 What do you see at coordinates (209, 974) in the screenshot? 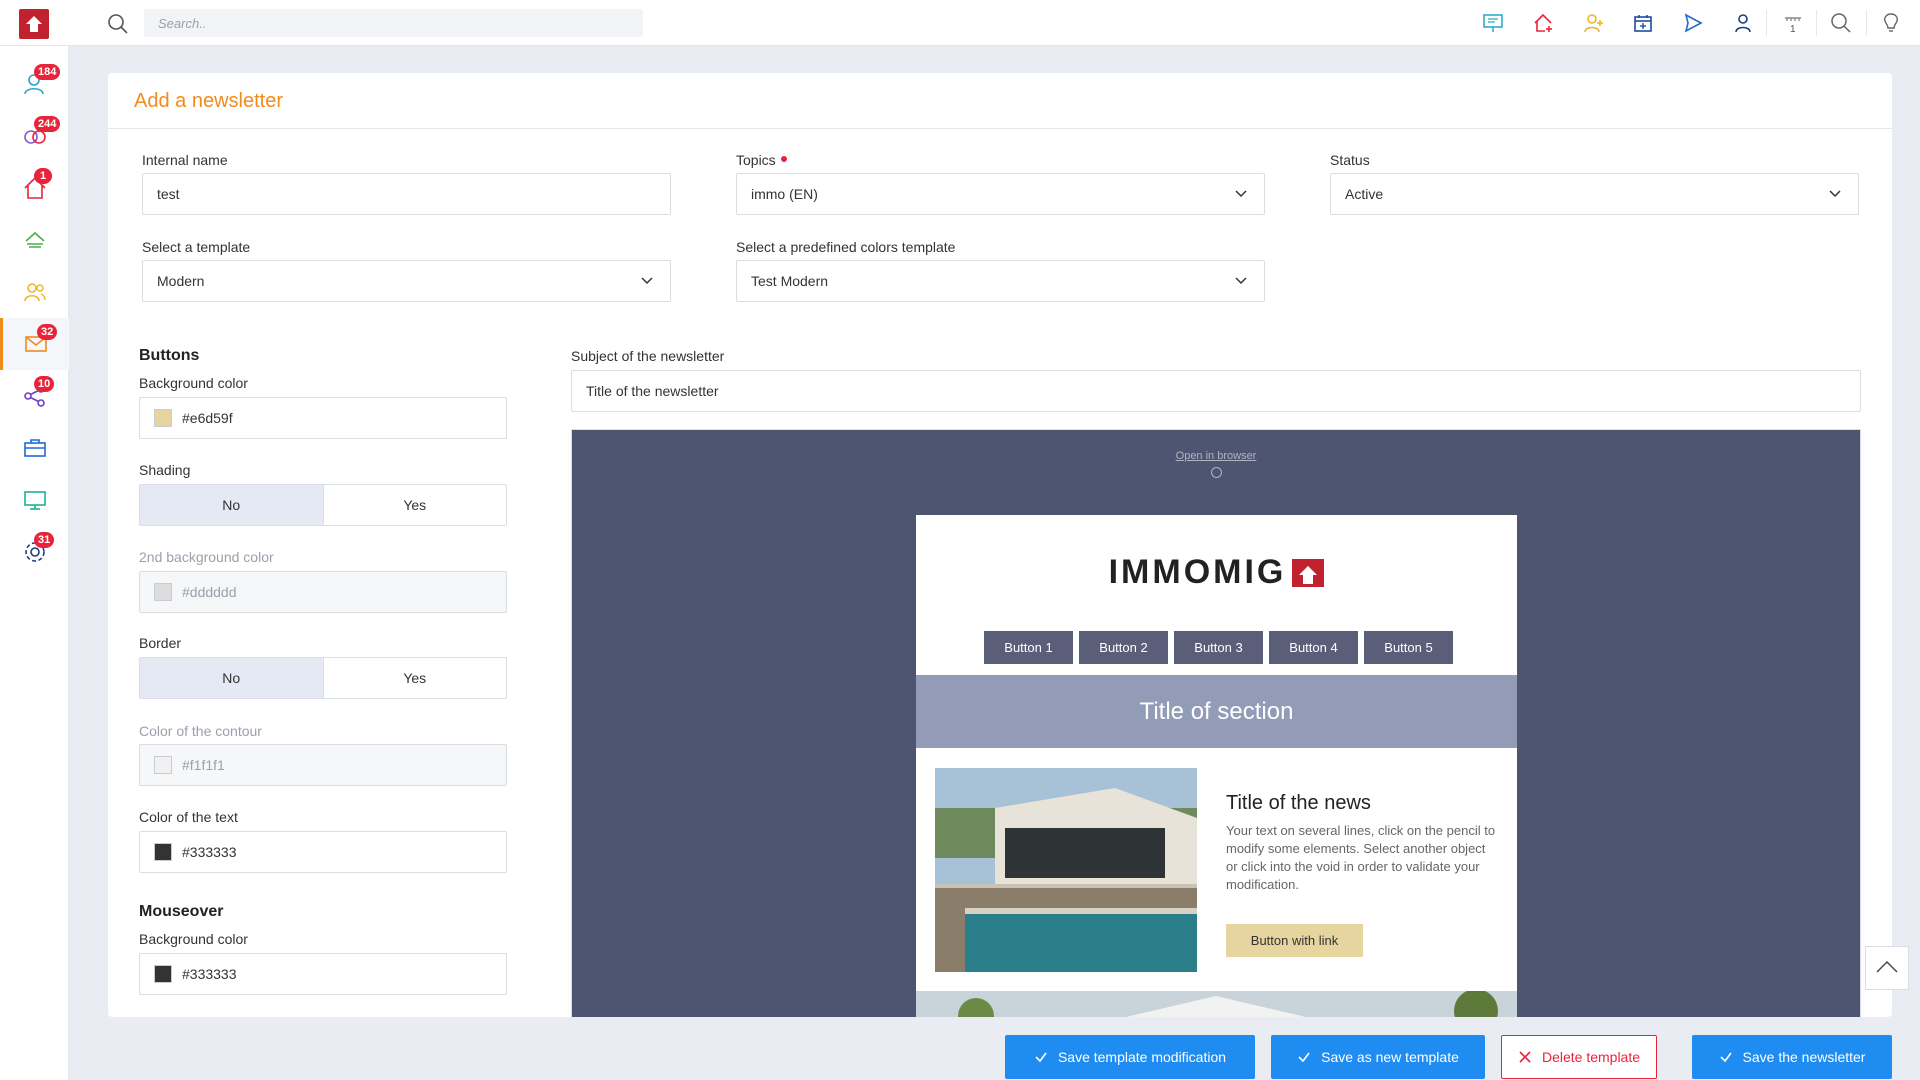
I see `mouseover-bg-color-value: #333333` at bounding box center [209, 974].